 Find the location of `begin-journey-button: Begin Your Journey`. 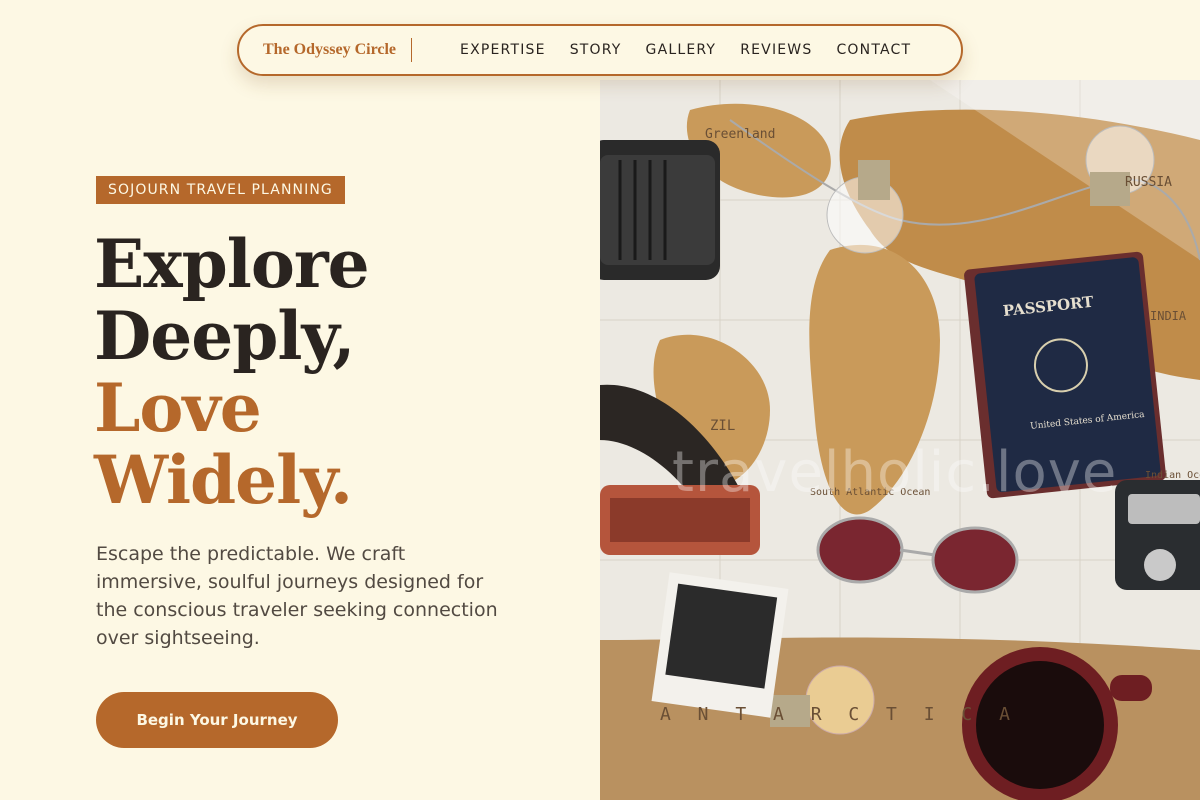

begin-journey-button: Begin Your Journey is located at coordinates (217, 720).